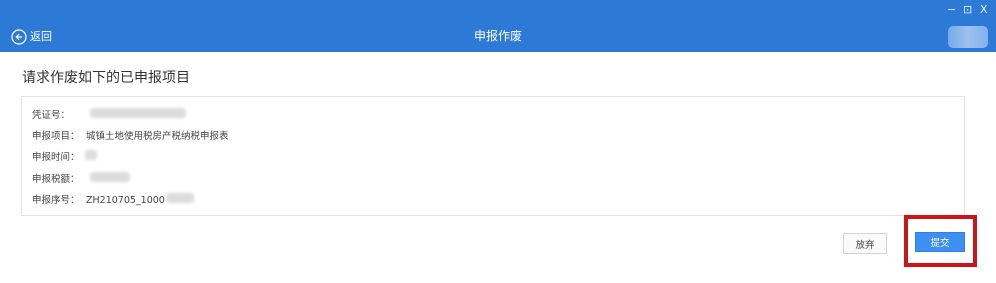 The width and height of the screenshot is (996, 283). I want to click on field-label: 申报时间：, so click(56, 157).